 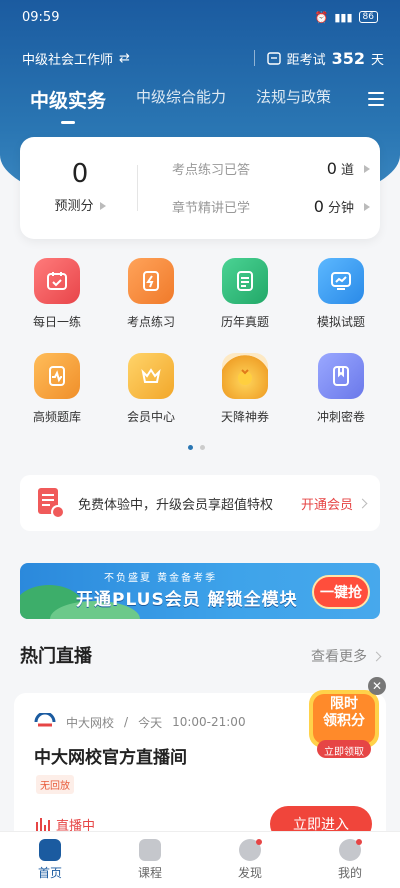 I want to click on nav-courses: 课程, so click(x=150, y=860).